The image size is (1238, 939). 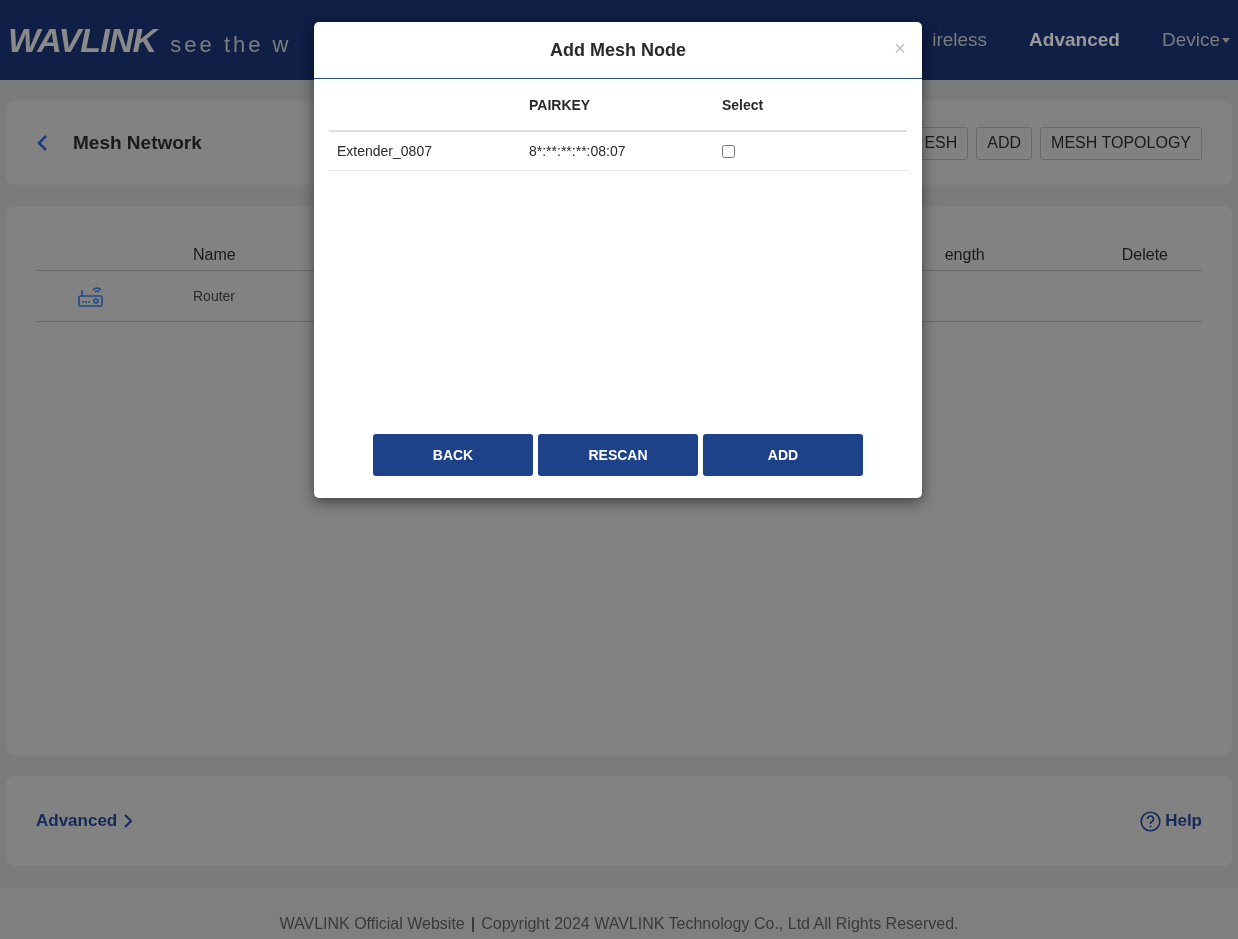 What do you see at coordinates (1195, 40) in the screenshot?
I see `nav-link: Device` at bounding box center [1195, 40].